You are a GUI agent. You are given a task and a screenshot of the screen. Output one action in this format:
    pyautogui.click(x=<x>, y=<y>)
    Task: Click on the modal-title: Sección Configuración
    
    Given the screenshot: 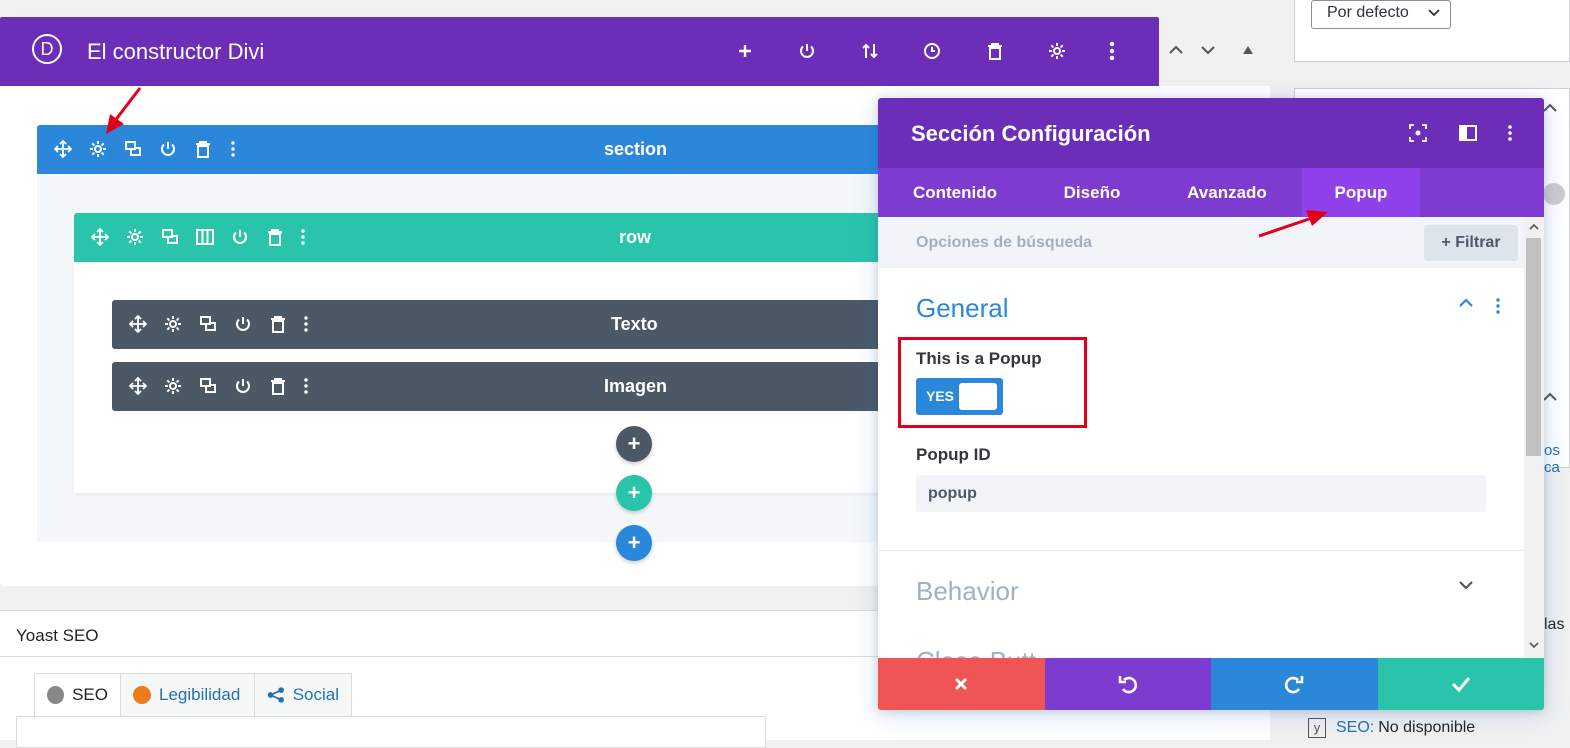 What is the action you would take?
    pyautogui.click(x=1031, y=133)
    